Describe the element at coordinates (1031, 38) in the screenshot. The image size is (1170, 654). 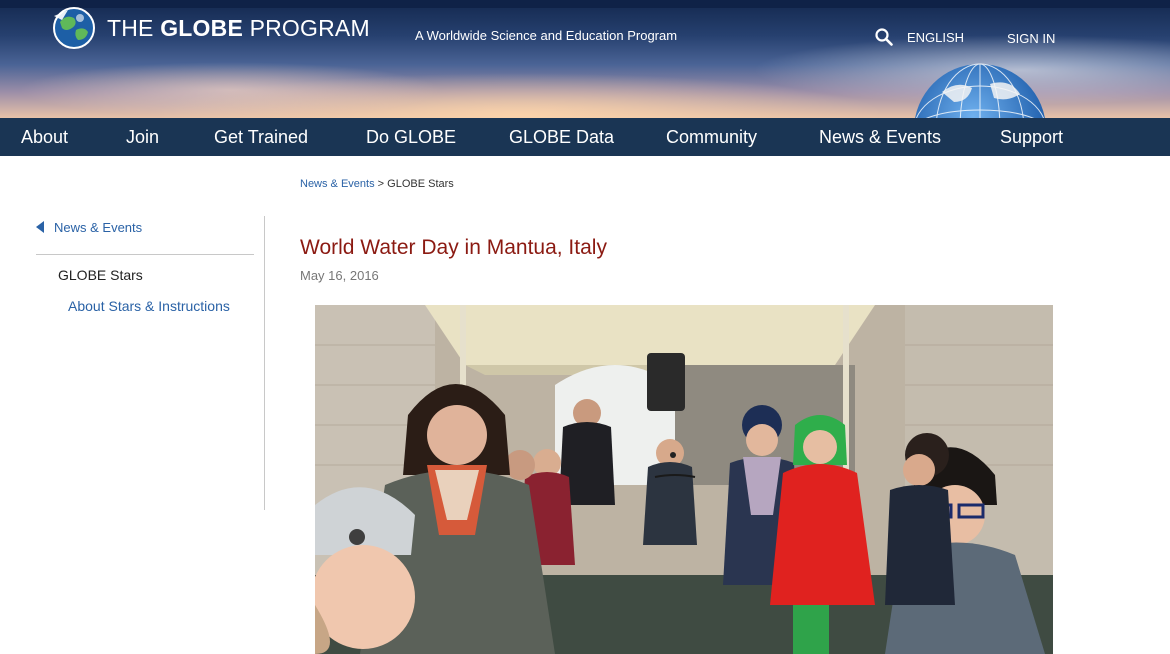
I see `sign-in-link: SIGN IN` at that location.